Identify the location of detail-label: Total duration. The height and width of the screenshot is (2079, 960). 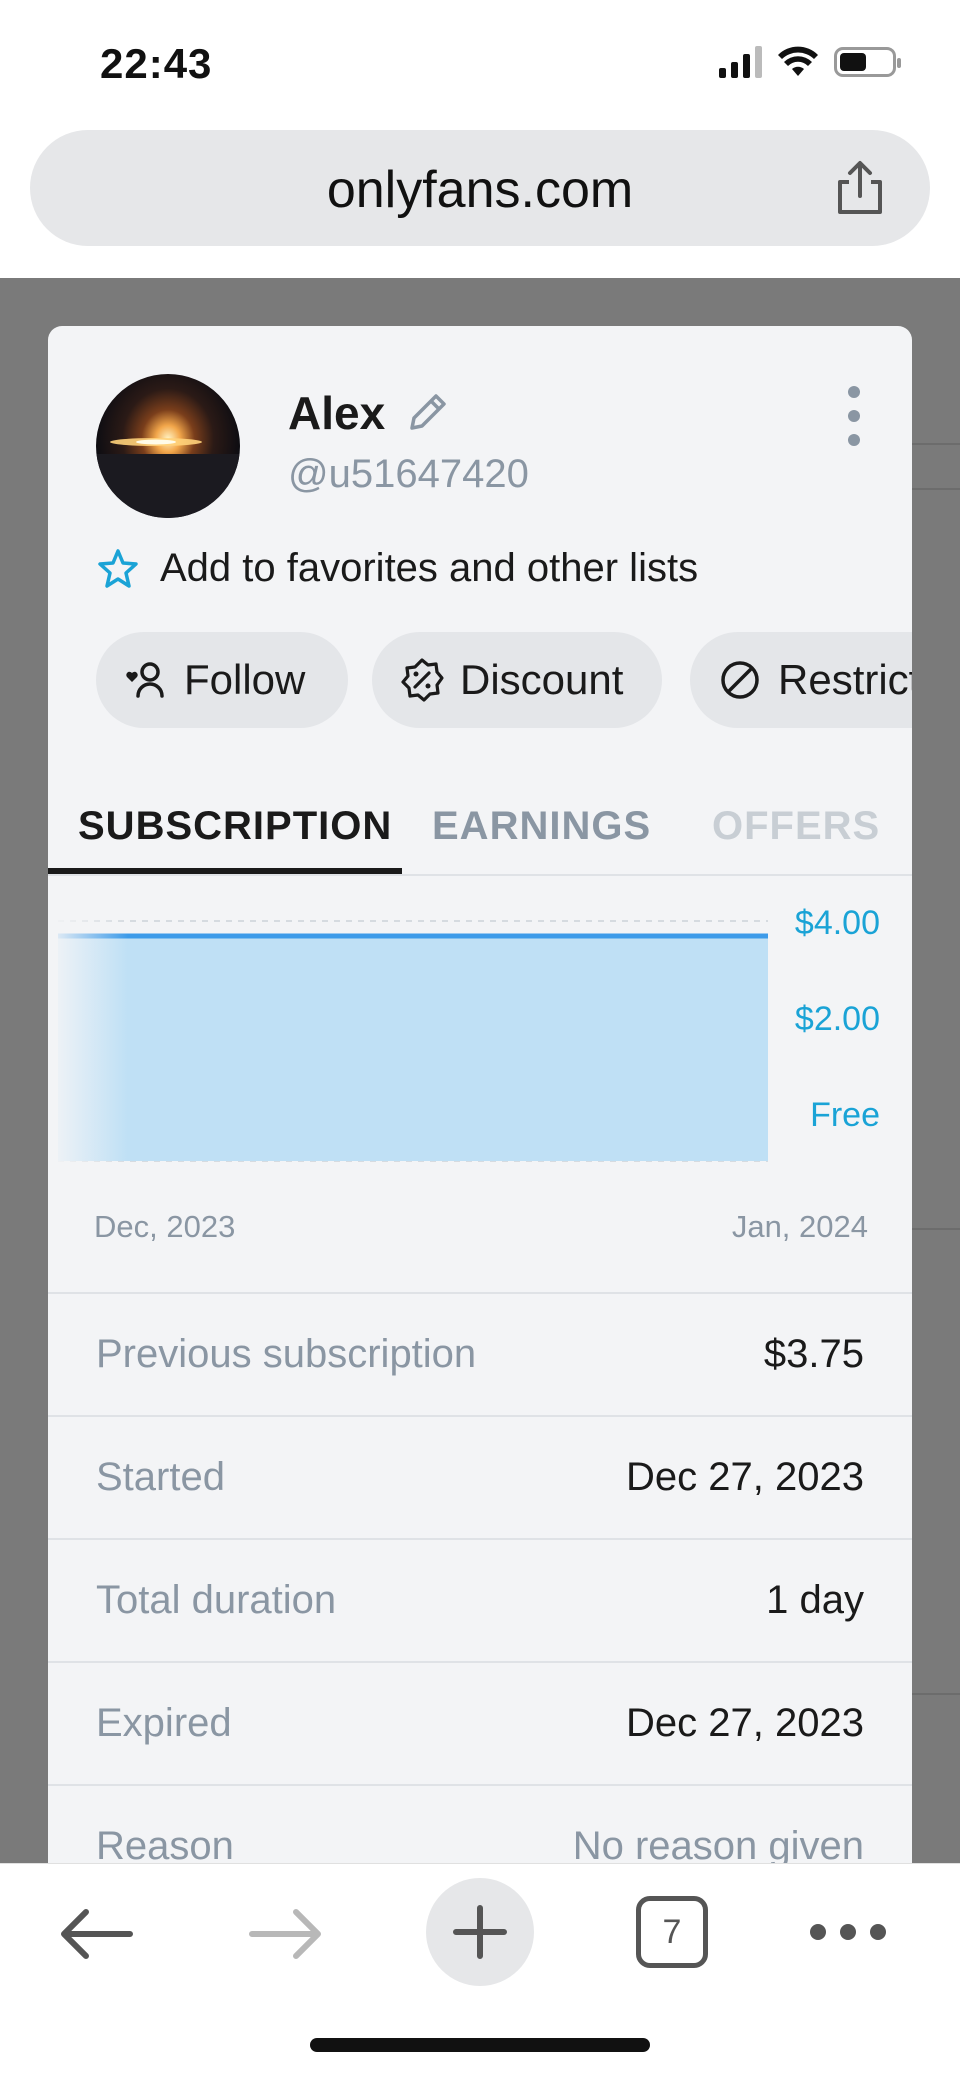
(216, 1600).